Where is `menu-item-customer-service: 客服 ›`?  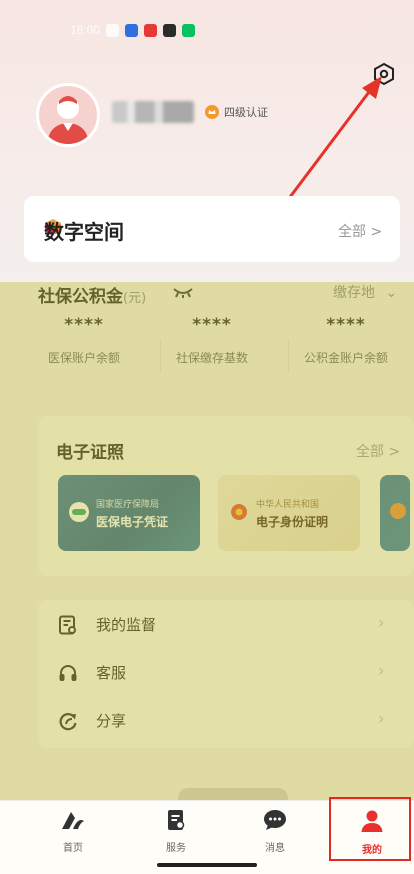 menu-item-customer-service: 客服 › is located at coordinates (226, 672).